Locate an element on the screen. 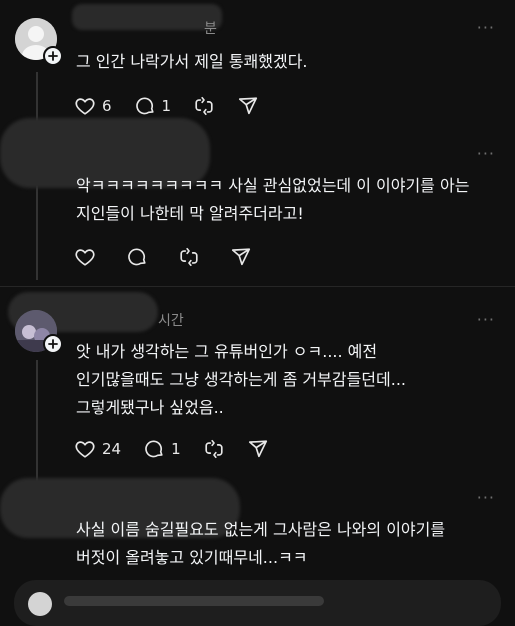 This screenshot has width=515, height=626. comment-line: 악ㅋㅋㅋㅋㅋㅋㅋㅋㅋ 사실 관심없었는데 이 이야기를 아는 is located at coordinates (273, 185).